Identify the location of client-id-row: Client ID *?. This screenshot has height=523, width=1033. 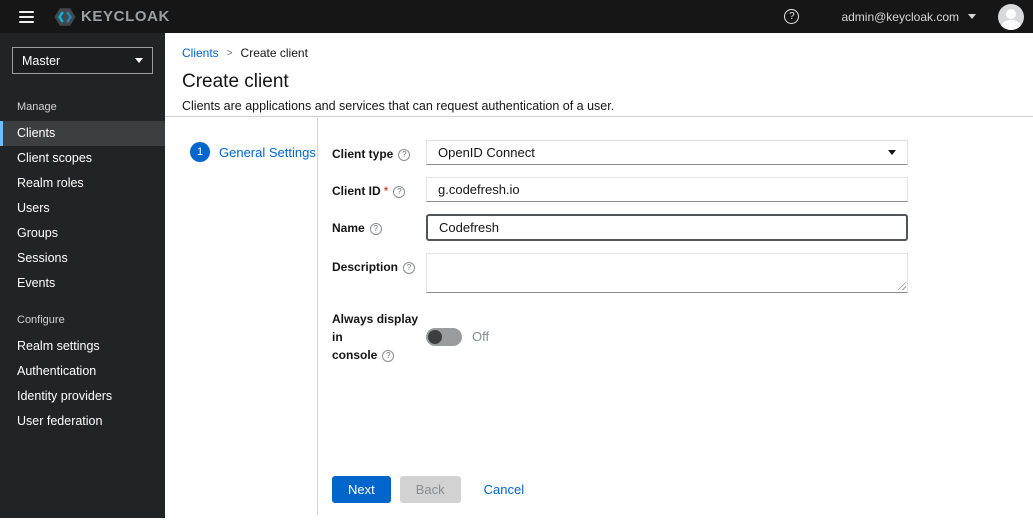
(682, 189).